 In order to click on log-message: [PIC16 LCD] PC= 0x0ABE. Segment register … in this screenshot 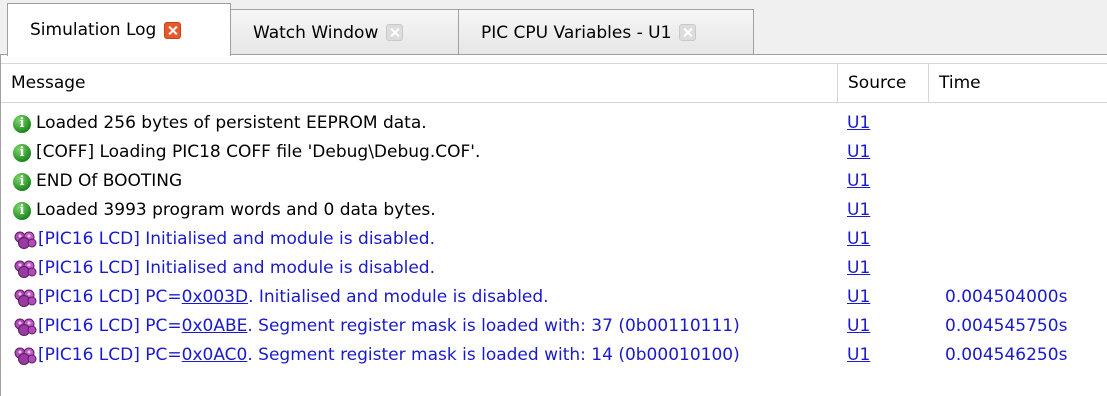, I will do `click(376, 326)`.